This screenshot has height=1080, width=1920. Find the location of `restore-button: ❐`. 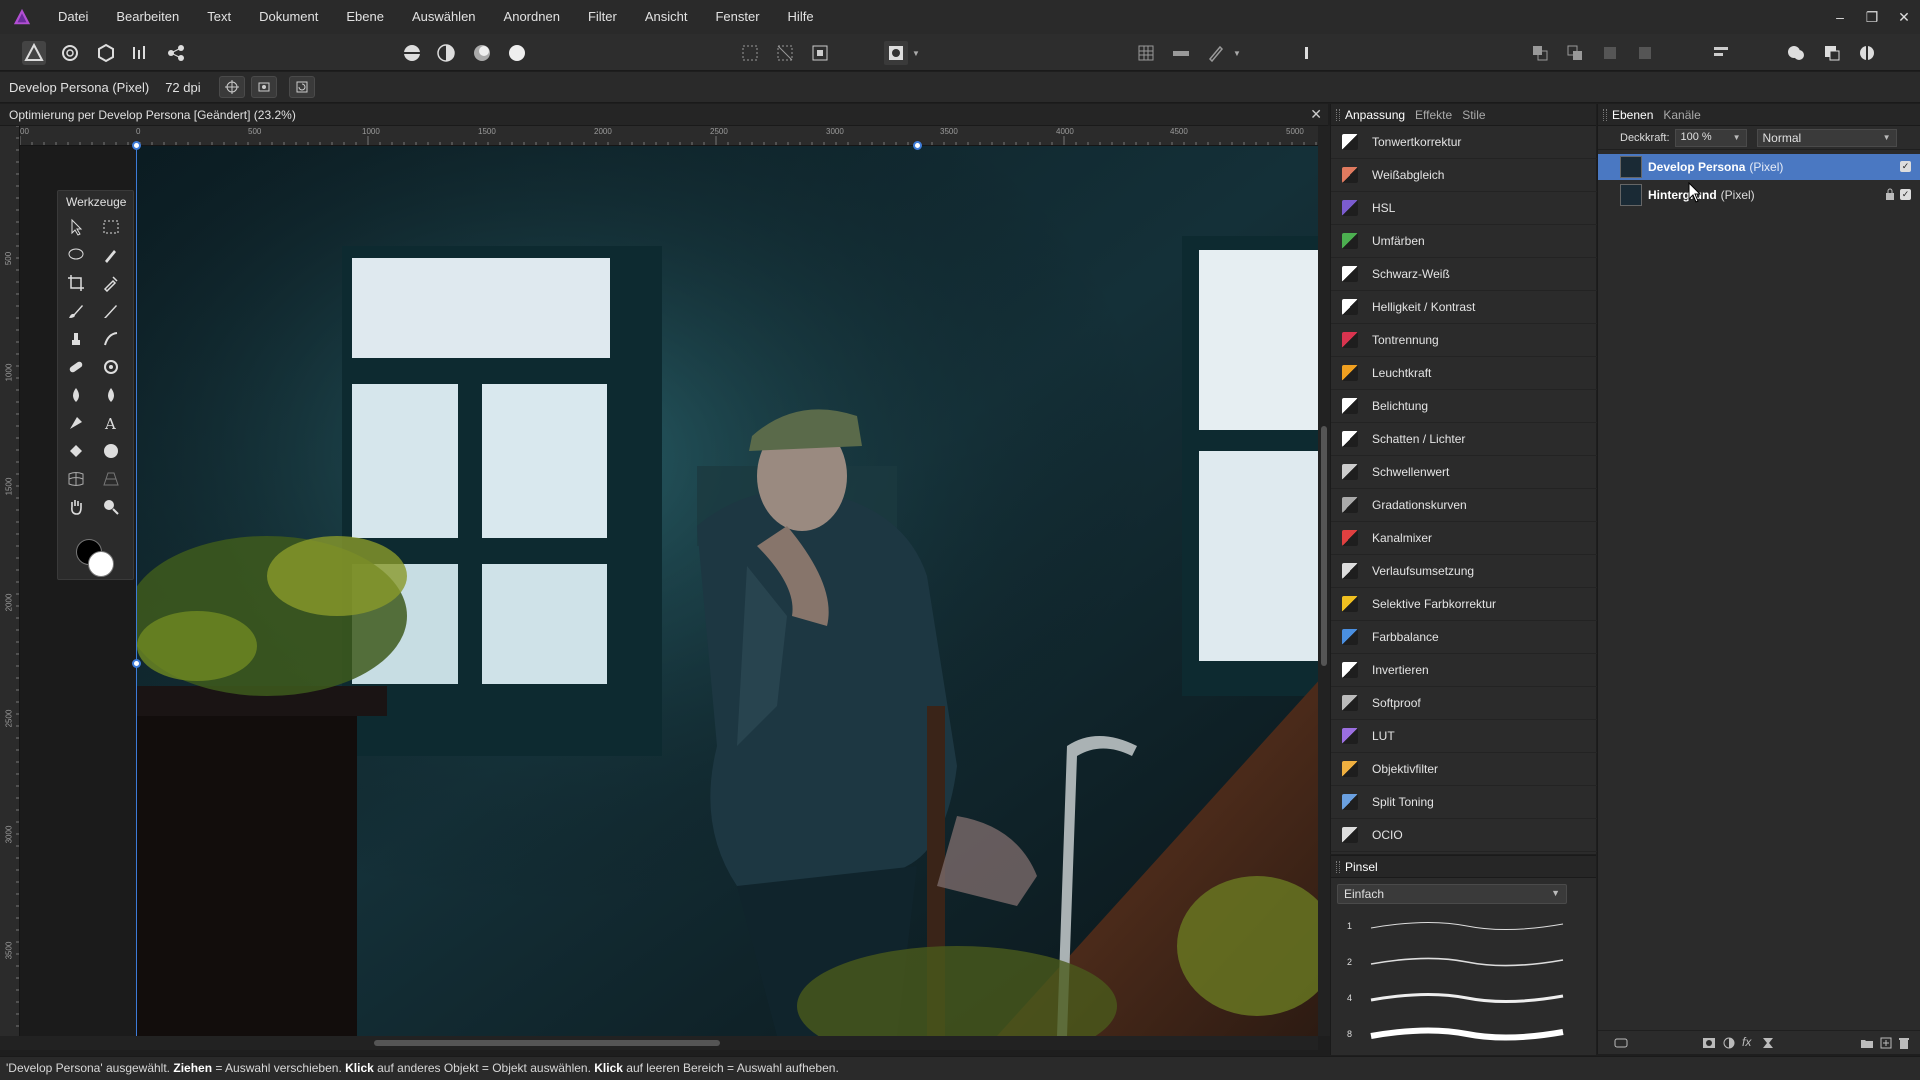

restore-button: ❐ is located at coordinates (1872, 17).